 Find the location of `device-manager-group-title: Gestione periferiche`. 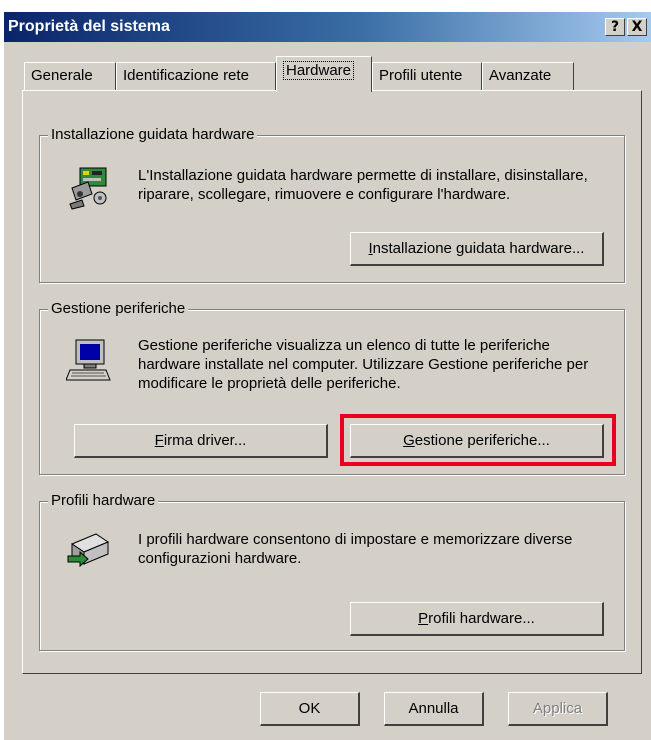

device-manager-group-title: Gestione periferiche is located at coordinates (118, 308).